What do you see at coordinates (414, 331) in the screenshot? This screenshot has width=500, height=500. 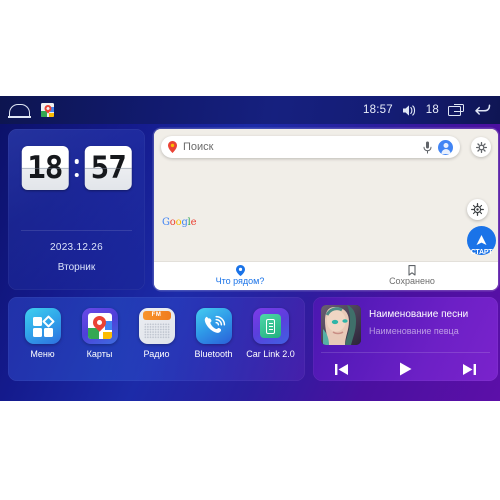 I see `track-artist: Наименование певца` at bounding box center [414, 331].